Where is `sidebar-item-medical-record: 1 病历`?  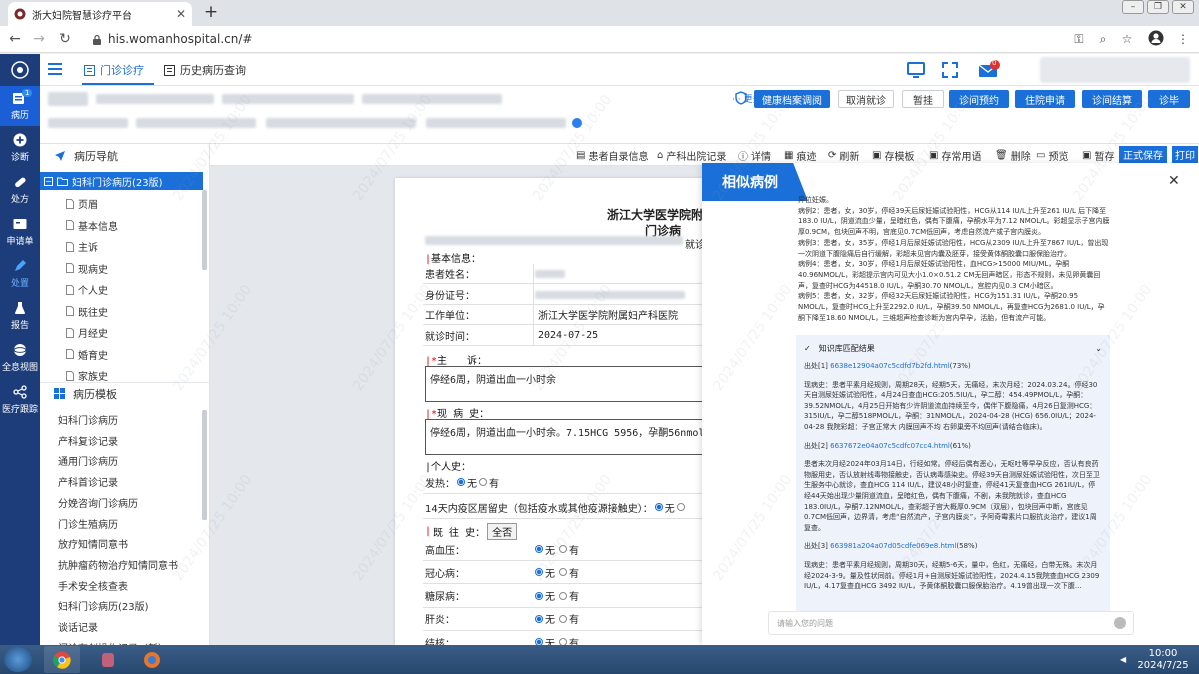 sidebar-item-medical-record: 1 病历 is located at coordinates (20, 106).